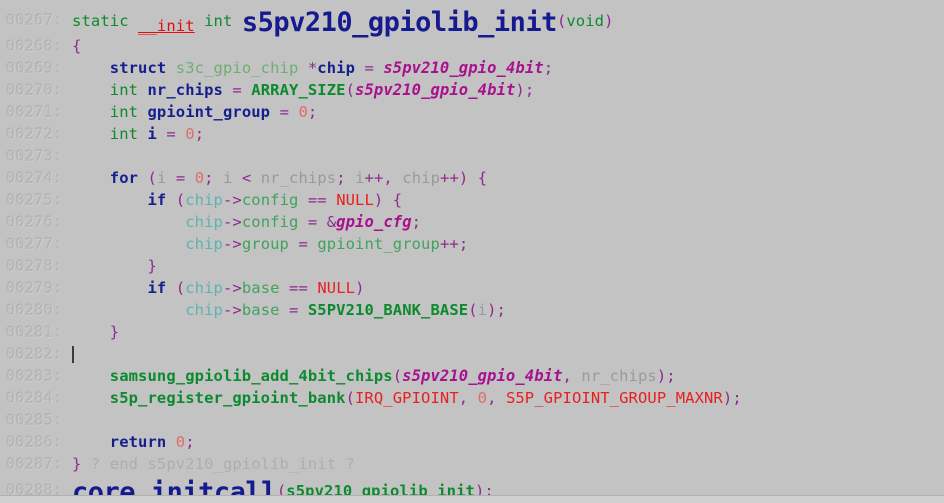 The width and height of the screenshot is (944, 503). Describe the element at coordinates (472, 200) in the screenshot. I see `code-line: 00275: if (chip->config == NULL) {` at that location.